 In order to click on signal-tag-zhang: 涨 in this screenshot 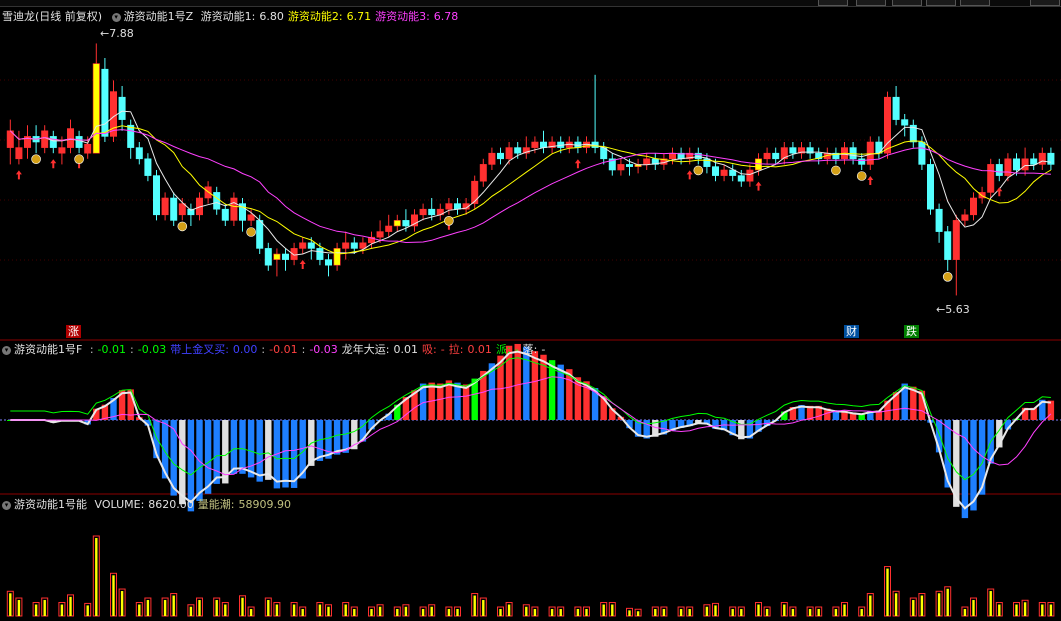, I will do `click(73, 331)`.